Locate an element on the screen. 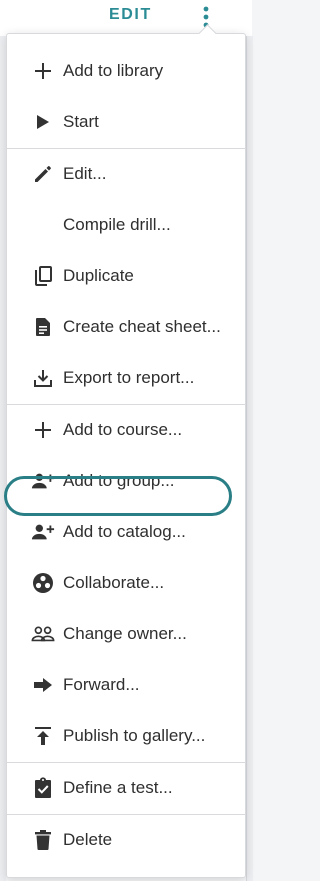 The height and width of the screenshot is (881, 320). trash-icon is located at coordinates (43, 840).